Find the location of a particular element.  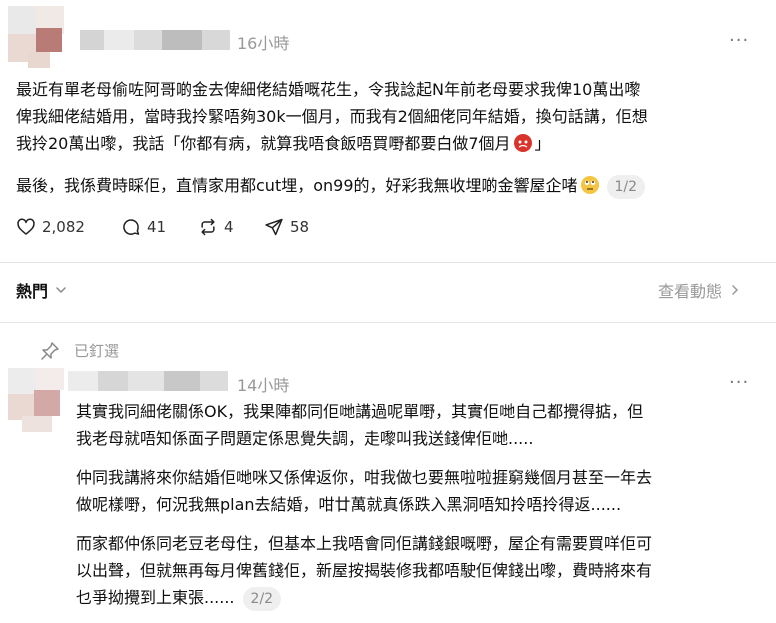

pinned-label: 已釘選 is located at coordinates (97, 351).